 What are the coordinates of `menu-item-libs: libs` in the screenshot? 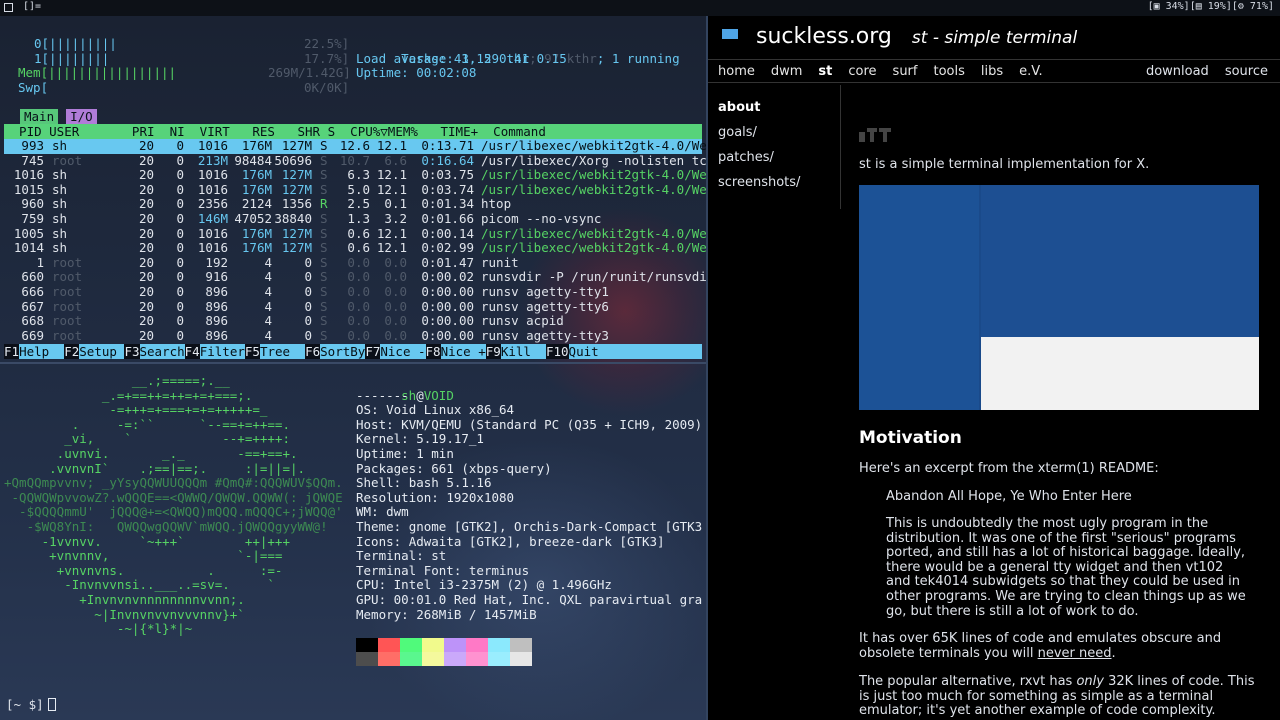 It's located at (992, 71).